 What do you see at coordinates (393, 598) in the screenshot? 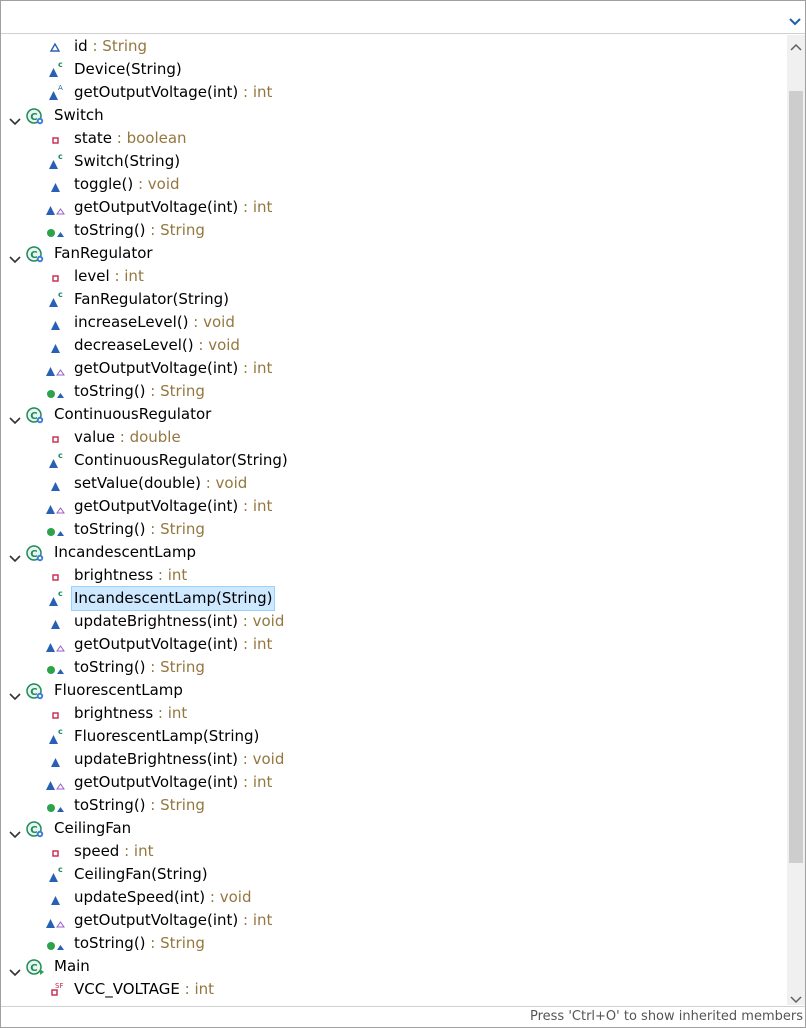
I see `tree-member-incandescentlamp-string: c IncandescentLamp(String)` at bounding box center [393, 598].